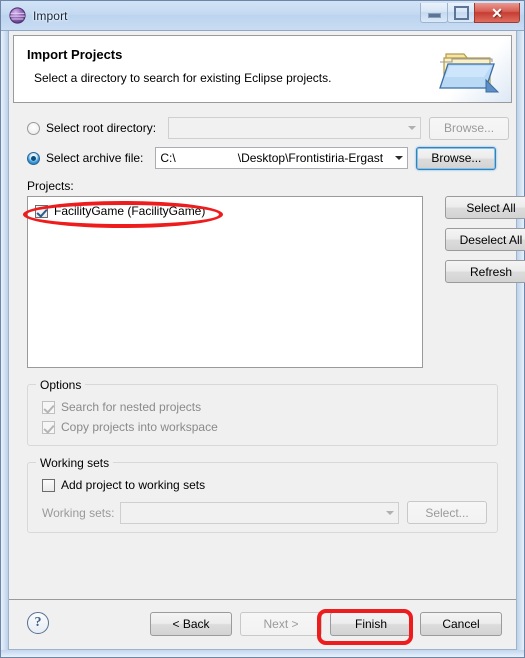 Image resolution: width=525 pixels, height=658 pixels. What do you see at coordinates (61, 385) in the screenshot?
I see `options-group-title: Options` at bounding box center [61, 385].